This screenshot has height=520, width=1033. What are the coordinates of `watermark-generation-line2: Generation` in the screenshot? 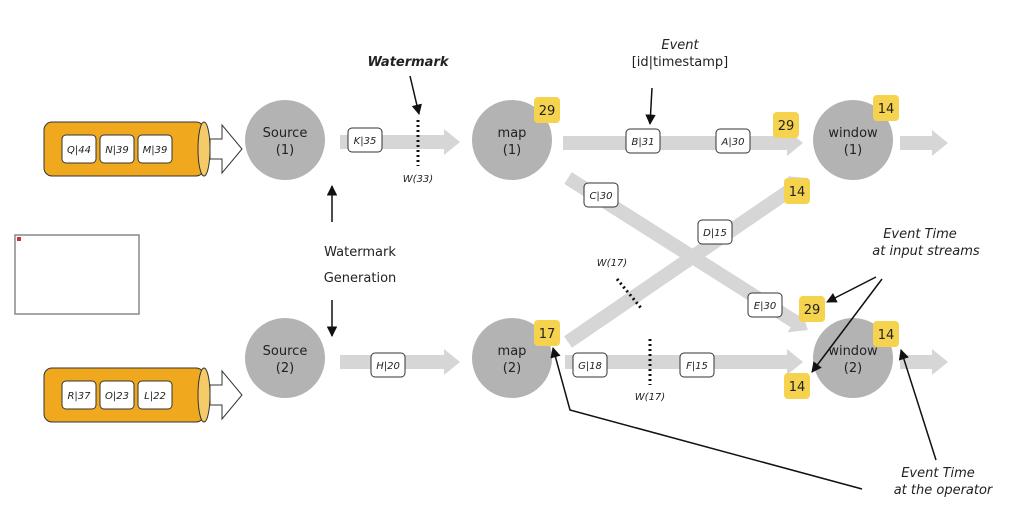 It's located at (360, 278).